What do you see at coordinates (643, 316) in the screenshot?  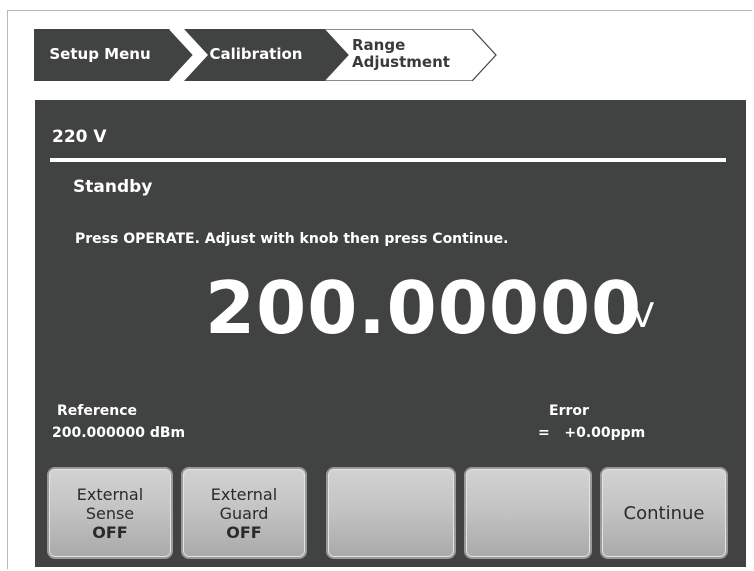 I see `output-readout-unit: V` at bounding box center [643, 316].